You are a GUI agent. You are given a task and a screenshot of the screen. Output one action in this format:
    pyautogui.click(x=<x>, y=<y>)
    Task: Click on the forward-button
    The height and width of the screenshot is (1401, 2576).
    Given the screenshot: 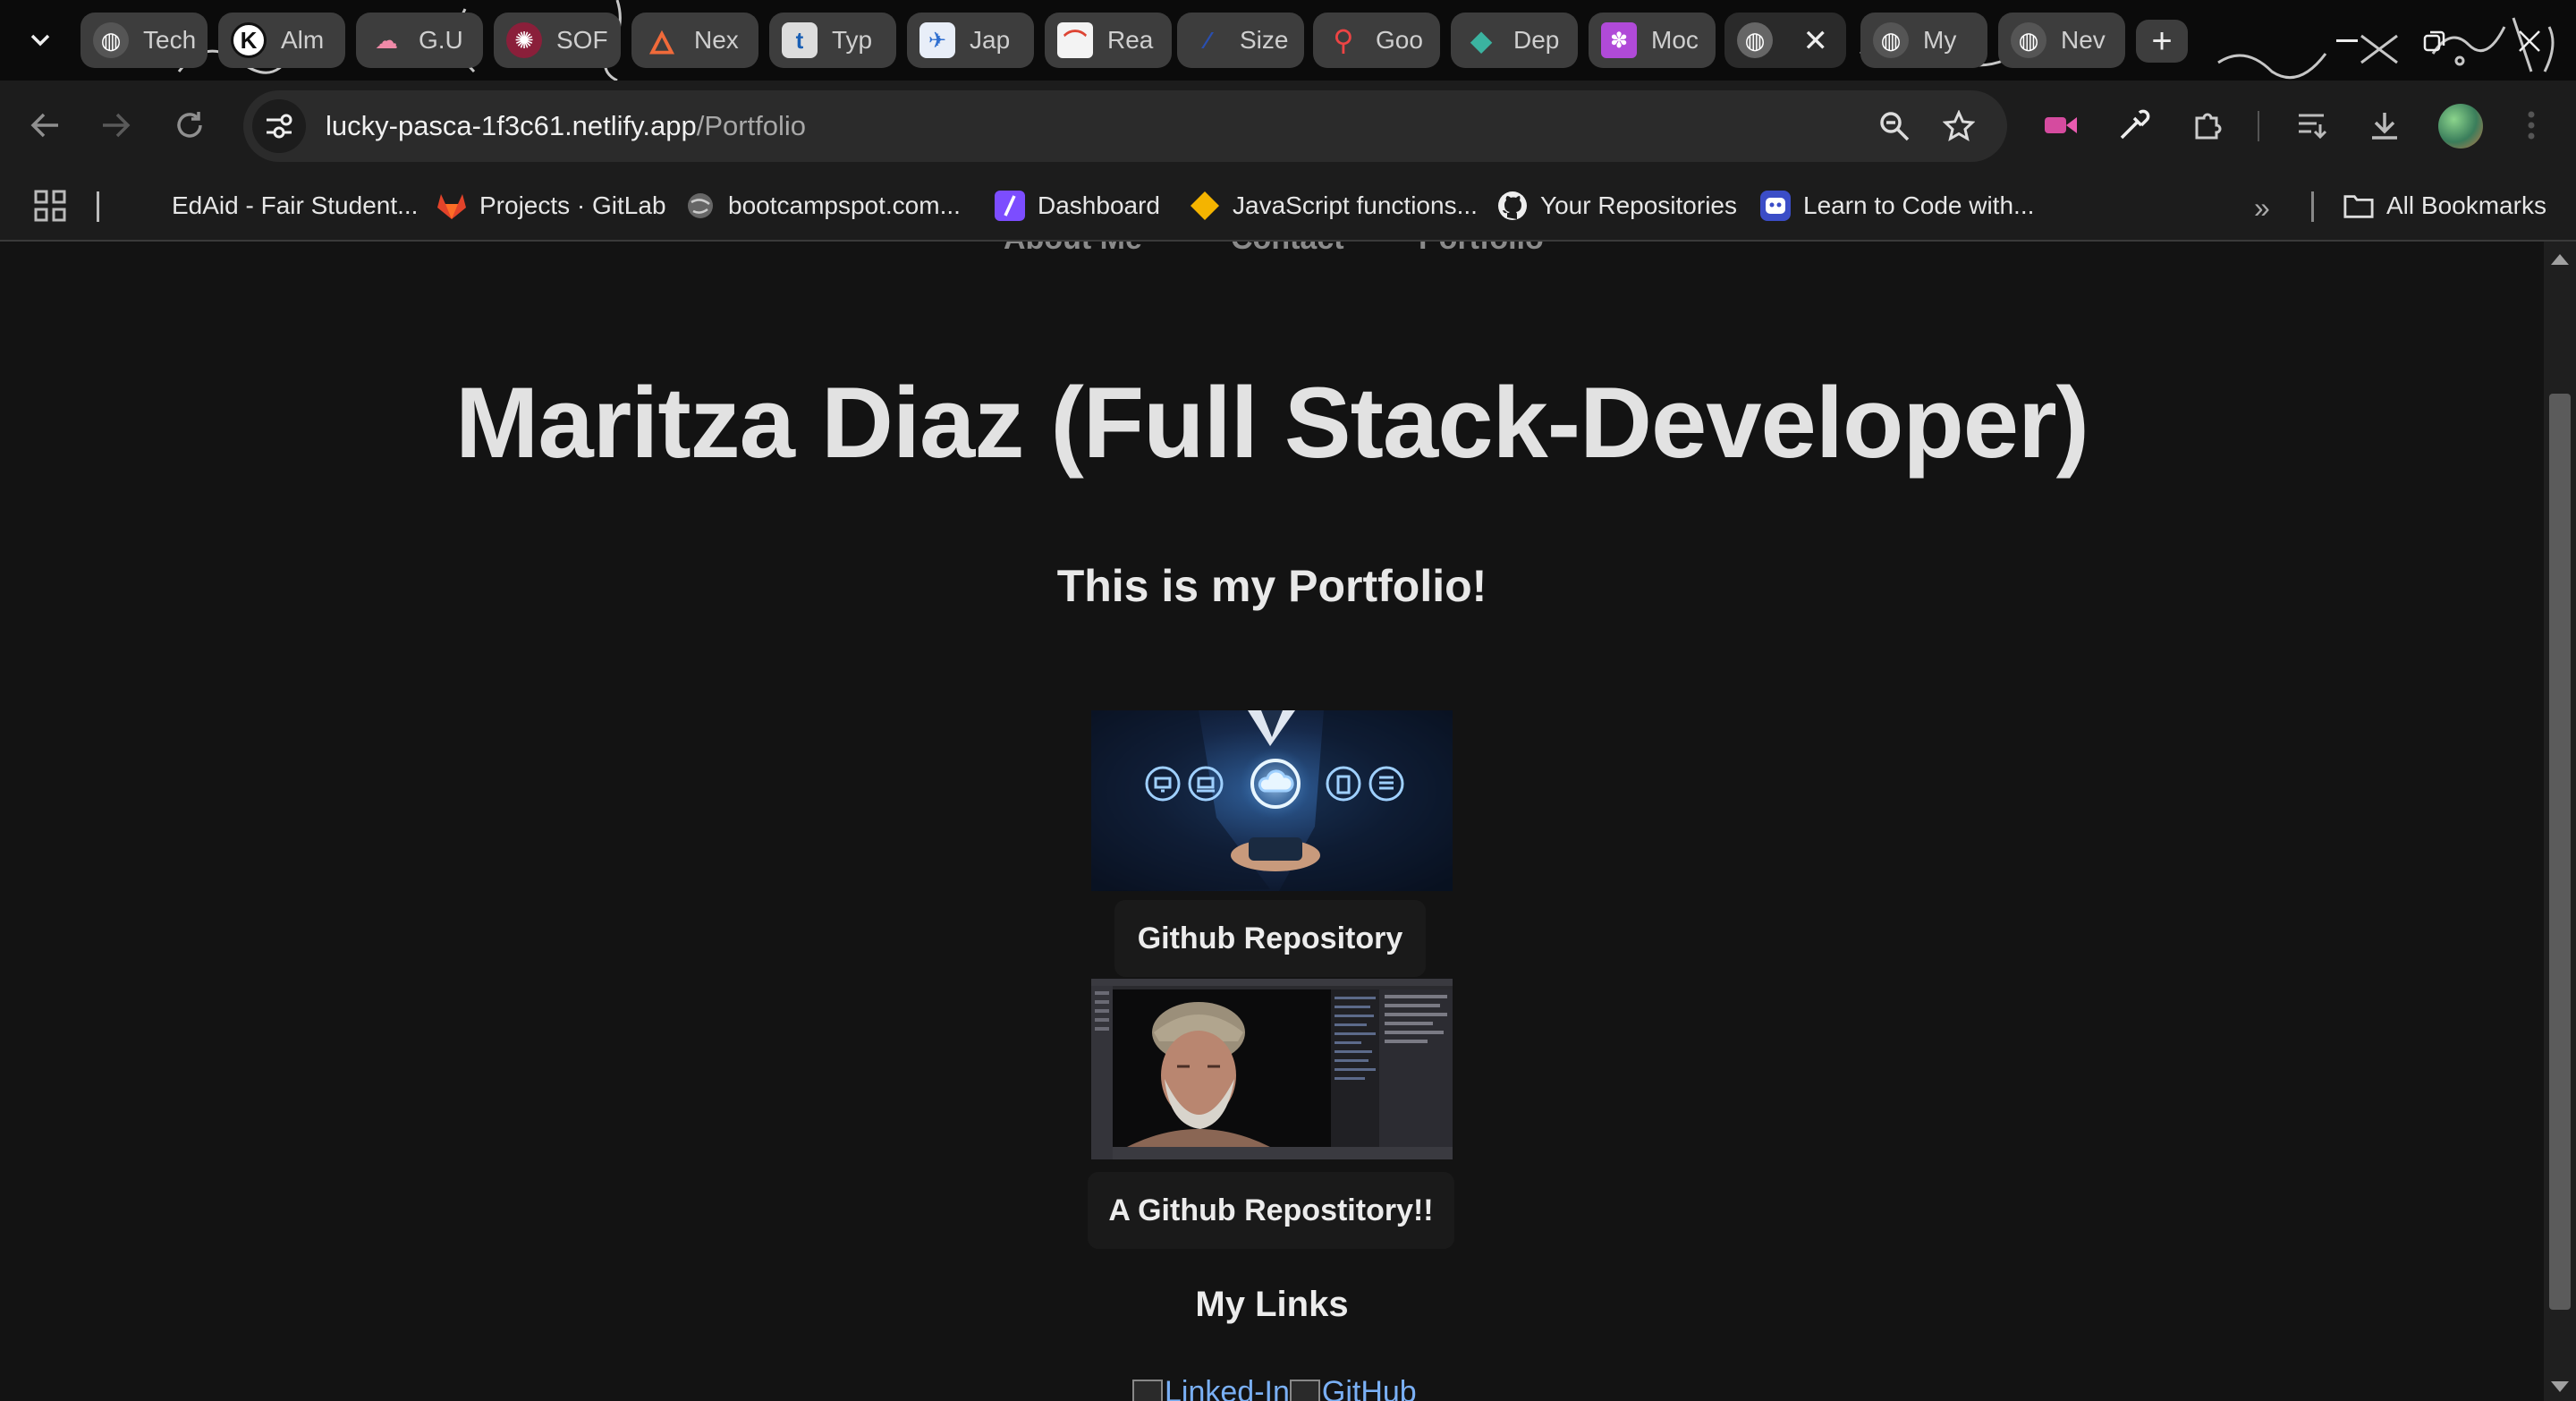 What is the action you would take?
    pyautogui.click(x=116, y=125)
    